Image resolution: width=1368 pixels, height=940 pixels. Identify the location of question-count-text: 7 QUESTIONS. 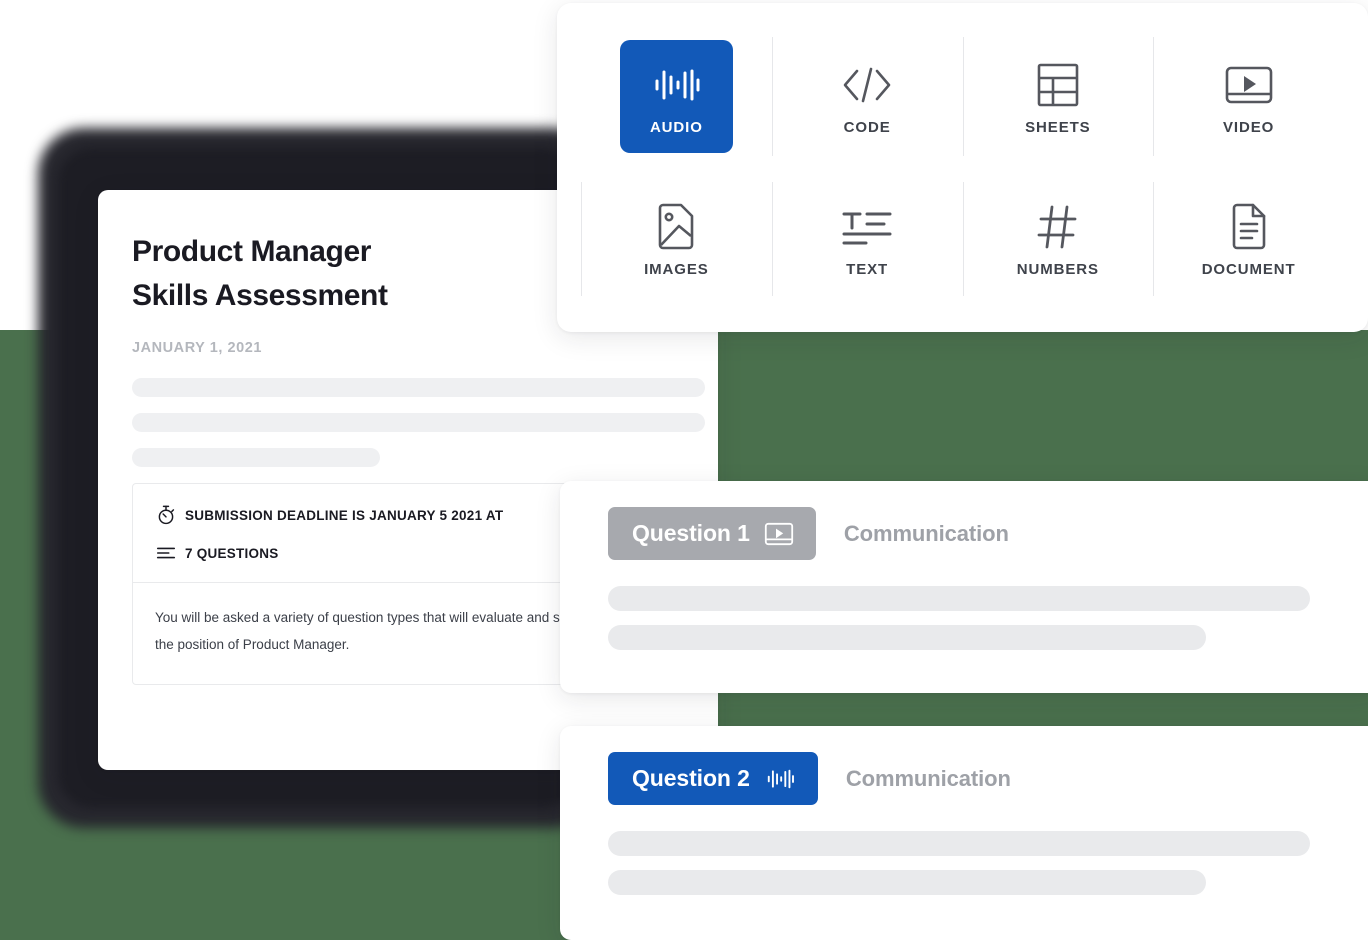
(232, 553).